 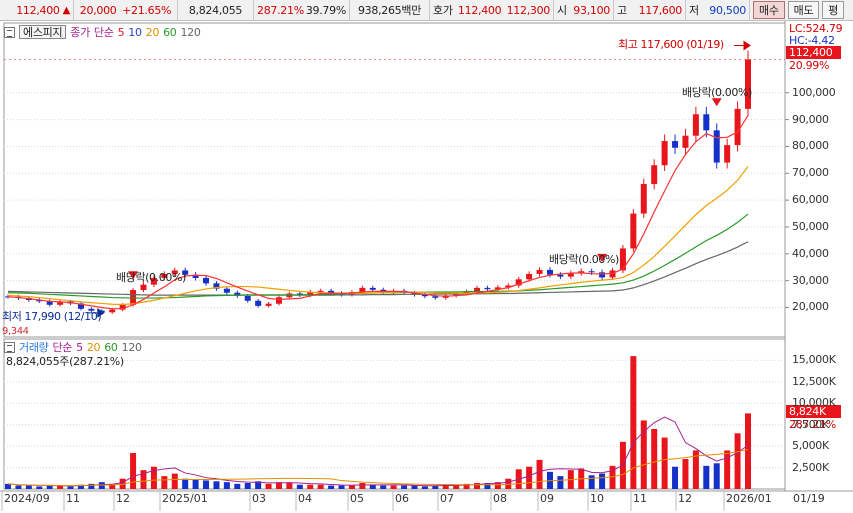 I want to click on volume-tick-label: 5,000K, so click(x=810, y=446).